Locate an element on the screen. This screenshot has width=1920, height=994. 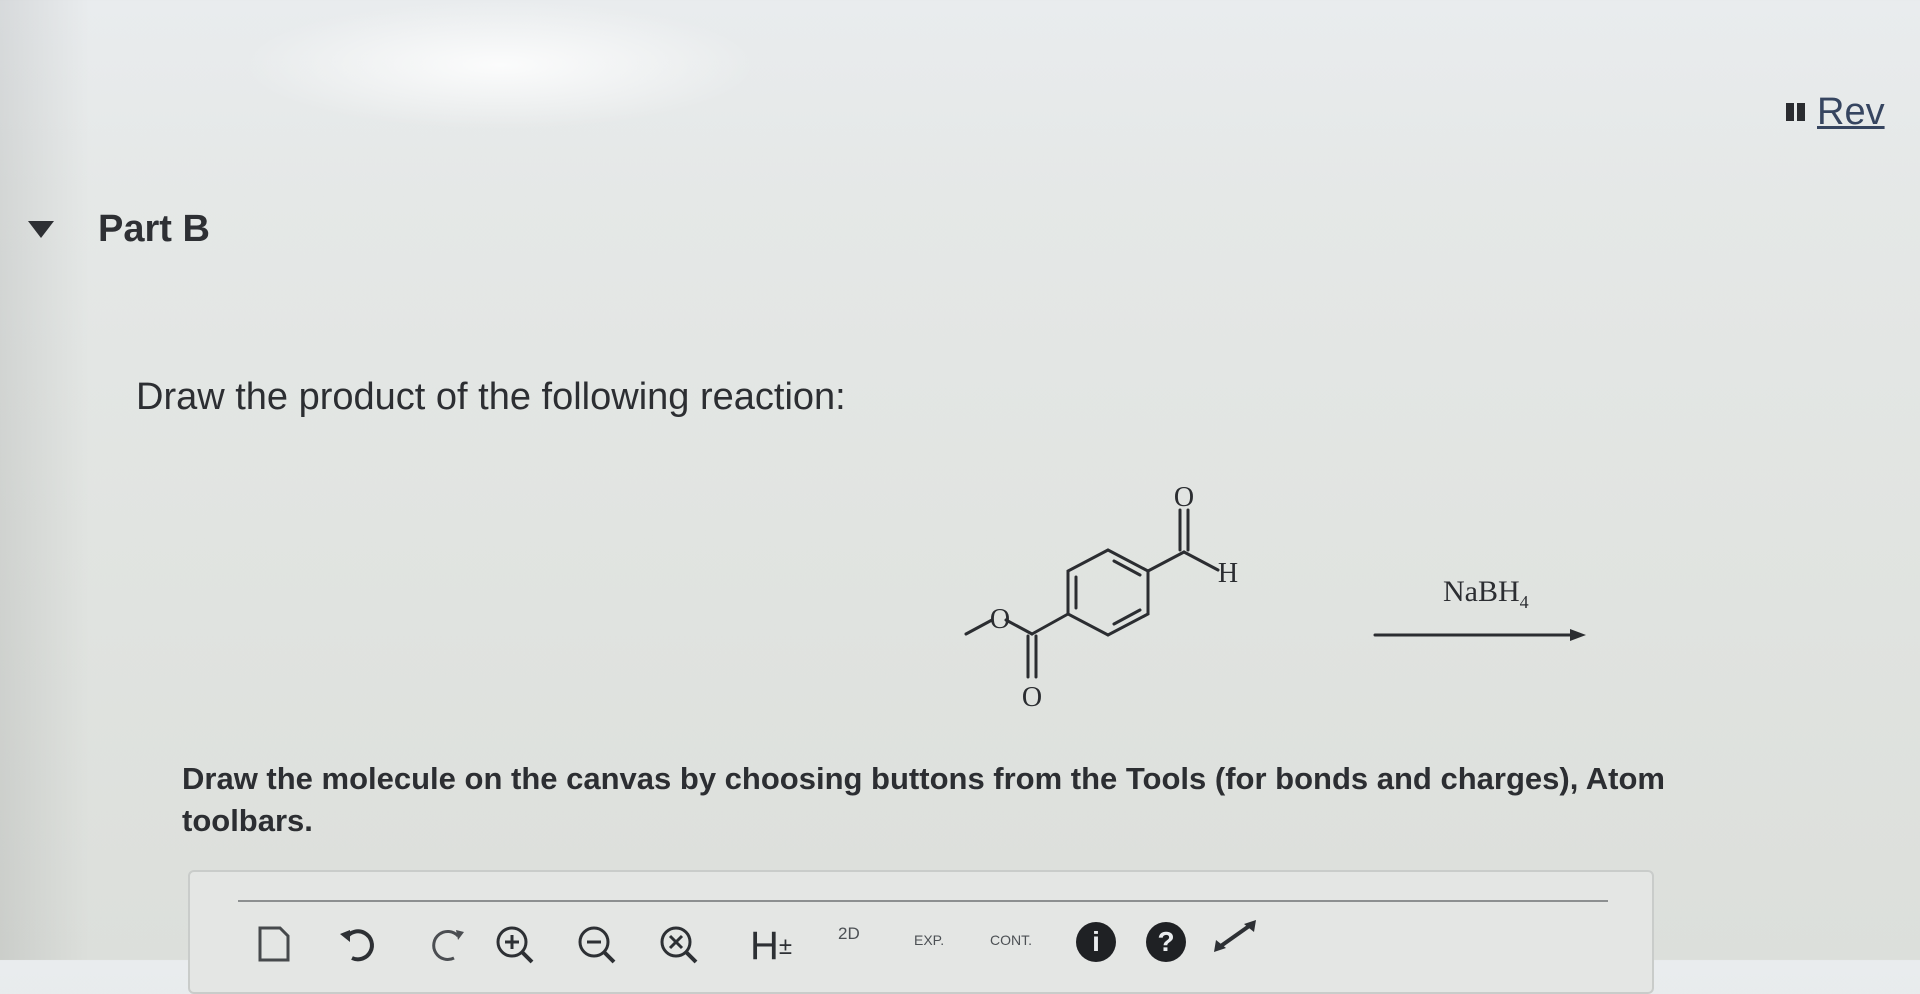
clear-button is located at coordinates (680, 946).